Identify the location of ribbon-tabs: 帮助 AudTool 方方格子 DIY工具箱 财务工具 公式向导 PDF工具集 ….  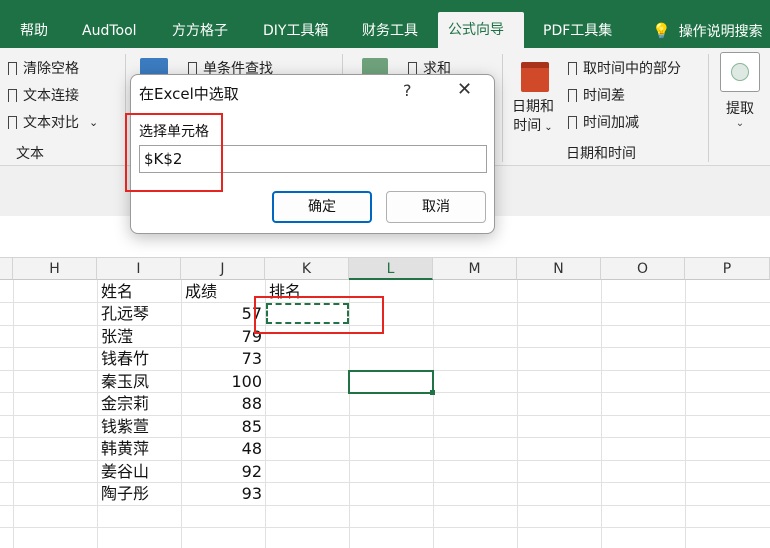
(385, 24).